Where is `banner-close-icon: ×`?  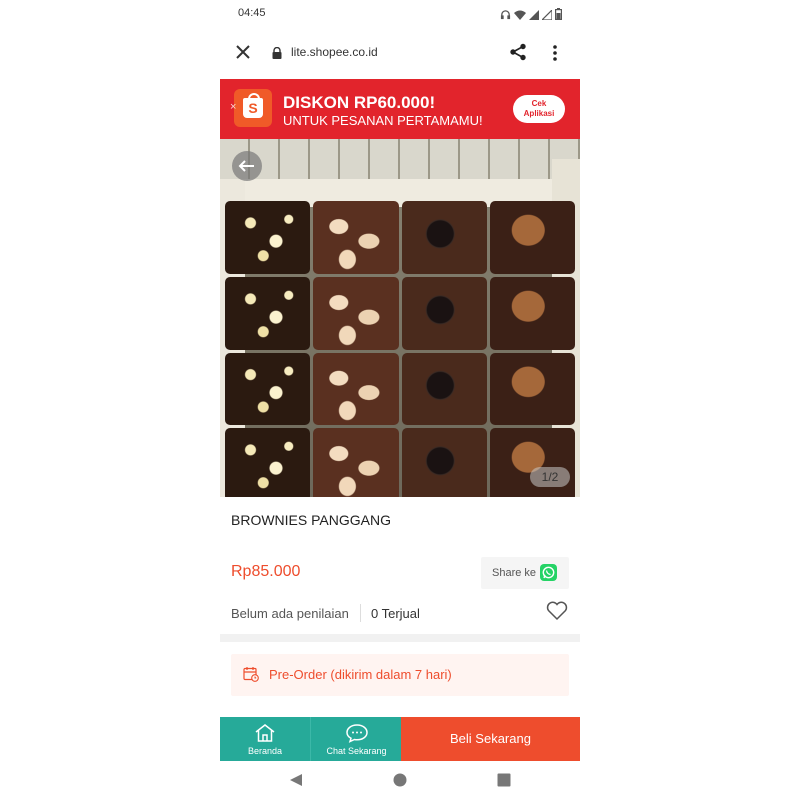
banner-close-icon: × is located at coordinates (233, 107).